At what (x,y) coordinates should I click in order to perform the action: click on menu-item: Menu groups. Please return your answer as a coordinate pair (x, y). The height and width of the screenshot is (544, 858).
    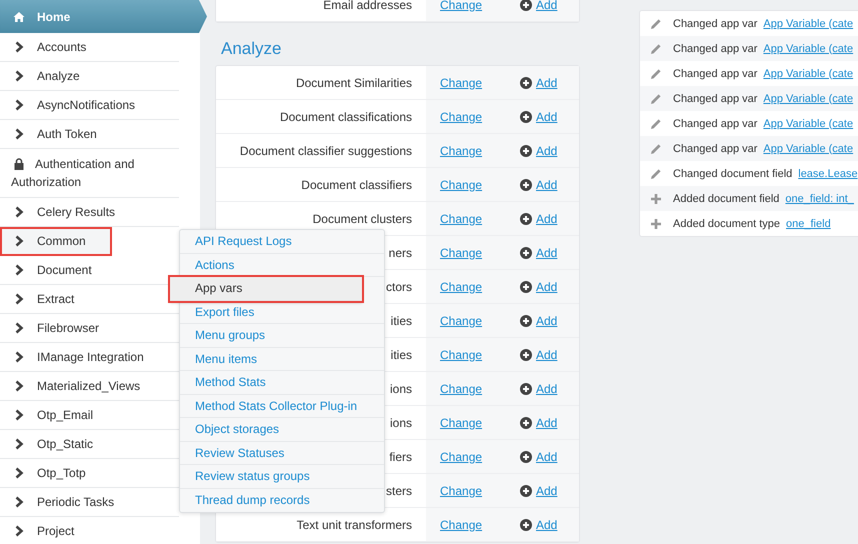
    Looking at the image, I should click on (282, 336).